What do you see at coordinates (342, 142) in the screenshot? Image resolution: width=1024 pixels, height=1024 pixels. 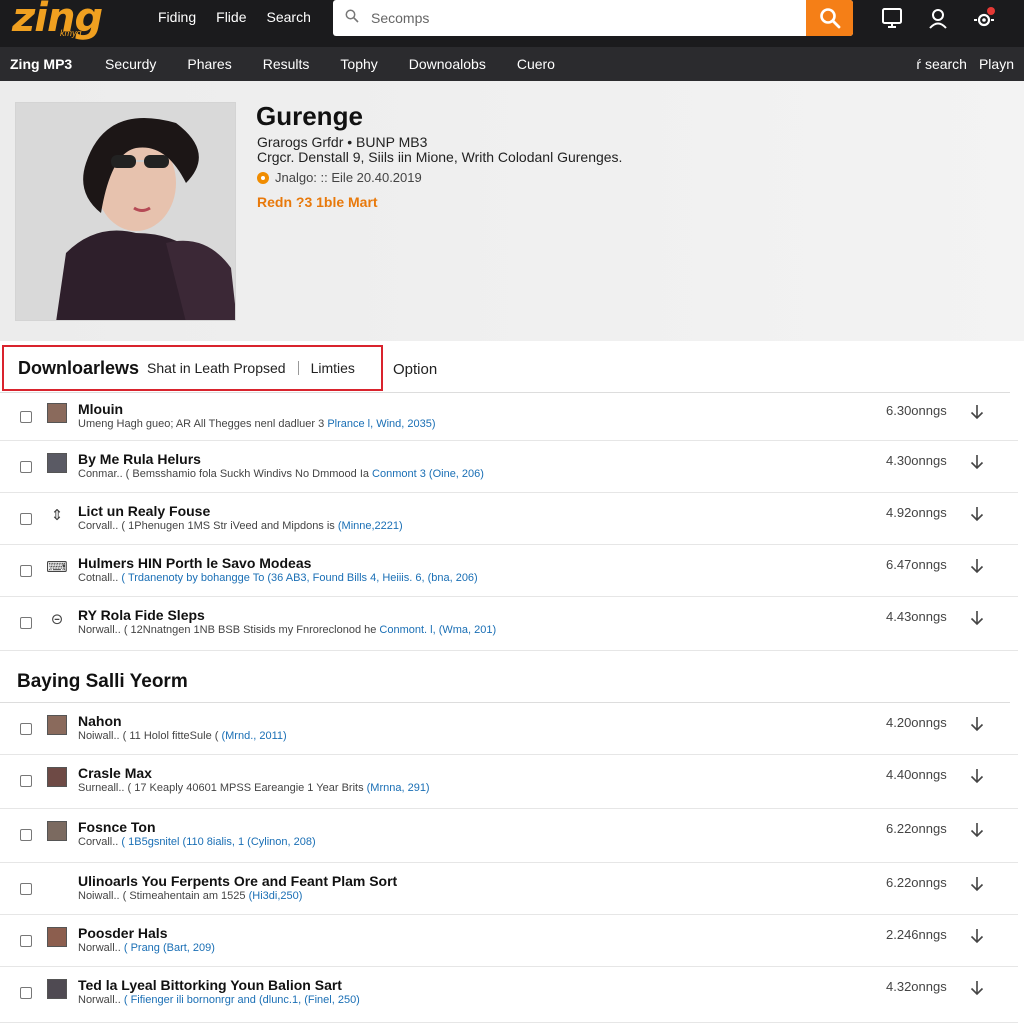 I see `artist-meta-genre: Grarogs Grfdr • BUNP MB3` at bounding box center [342, 142].